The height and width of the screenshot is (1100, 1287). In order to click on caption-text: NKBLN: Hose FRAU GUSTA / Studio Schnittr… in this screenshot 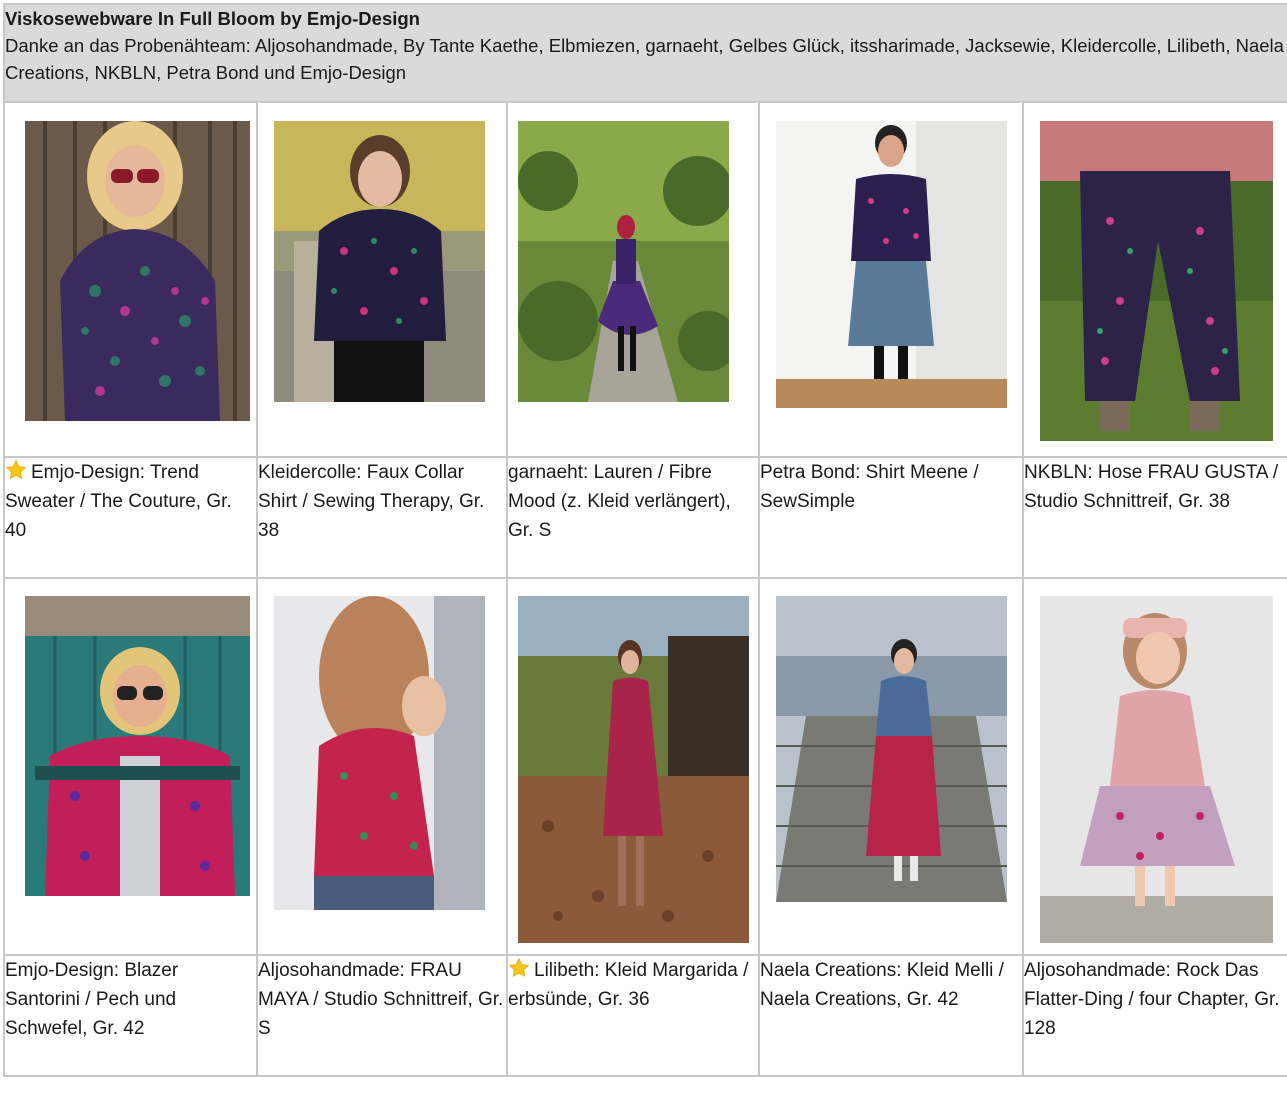, I will do `click(1151, 487)`.